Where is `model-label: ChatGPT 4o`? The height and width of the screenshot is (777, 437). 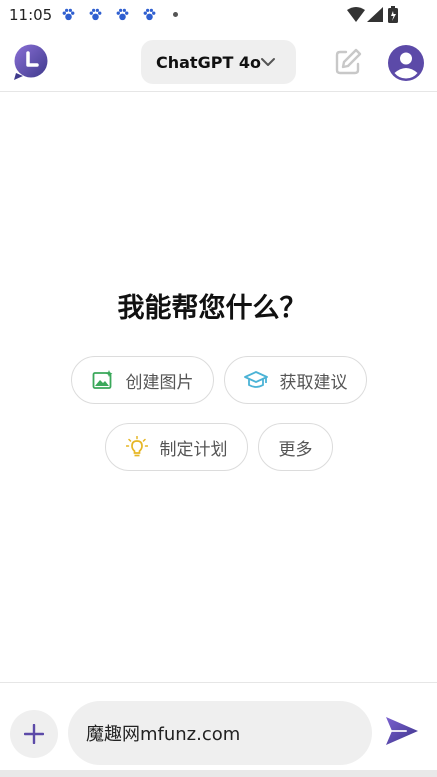
model-label: ChatGPT 4o is located at coordinates (209, 62).